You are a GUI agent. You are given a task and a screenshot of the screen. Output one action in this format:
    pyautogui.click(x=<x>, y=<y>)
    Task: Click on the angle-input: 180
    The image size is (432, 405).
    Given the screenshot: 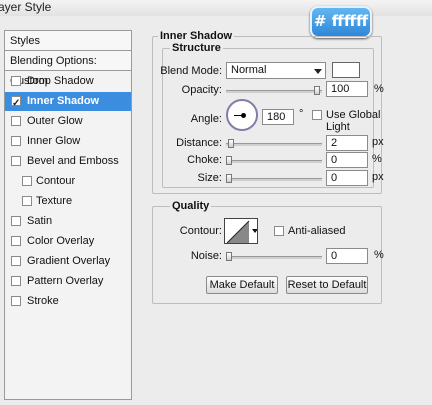 What is the action you would take?
    pyautogui.click(x=278, y=117)
    